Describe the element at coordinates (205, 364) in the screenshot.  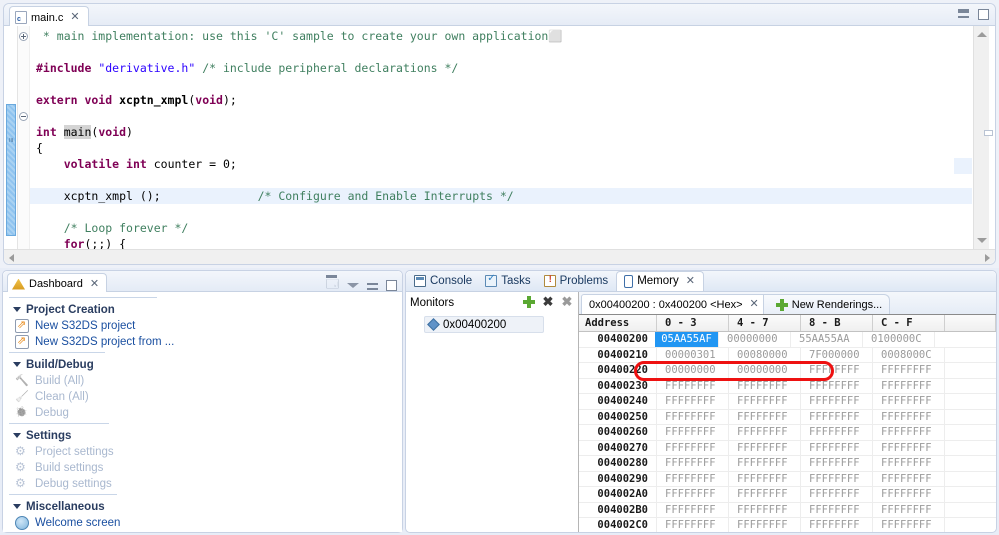
I see `dashboard-section-header: Build/Debug` at that location.